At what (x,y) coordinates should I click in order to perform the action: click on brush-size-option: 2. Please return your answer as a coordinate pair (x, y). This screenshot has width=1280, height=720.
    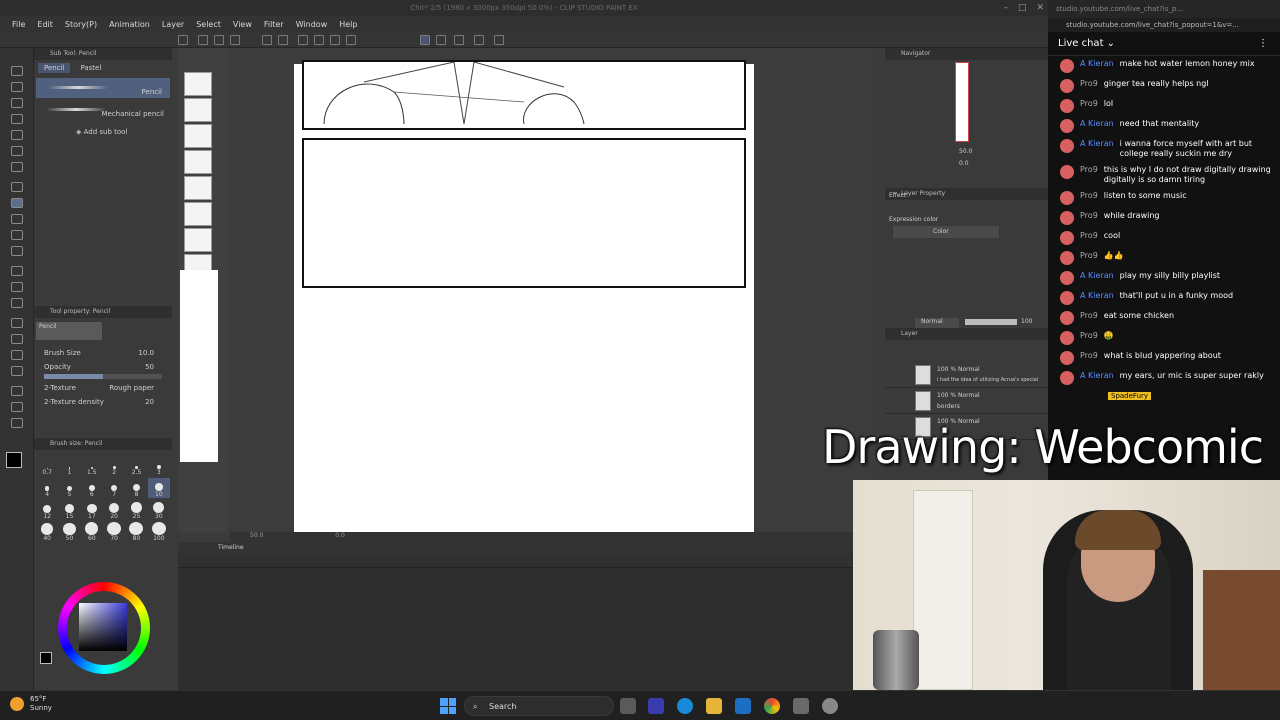
    Looking at the image, I should click on (114, 466).